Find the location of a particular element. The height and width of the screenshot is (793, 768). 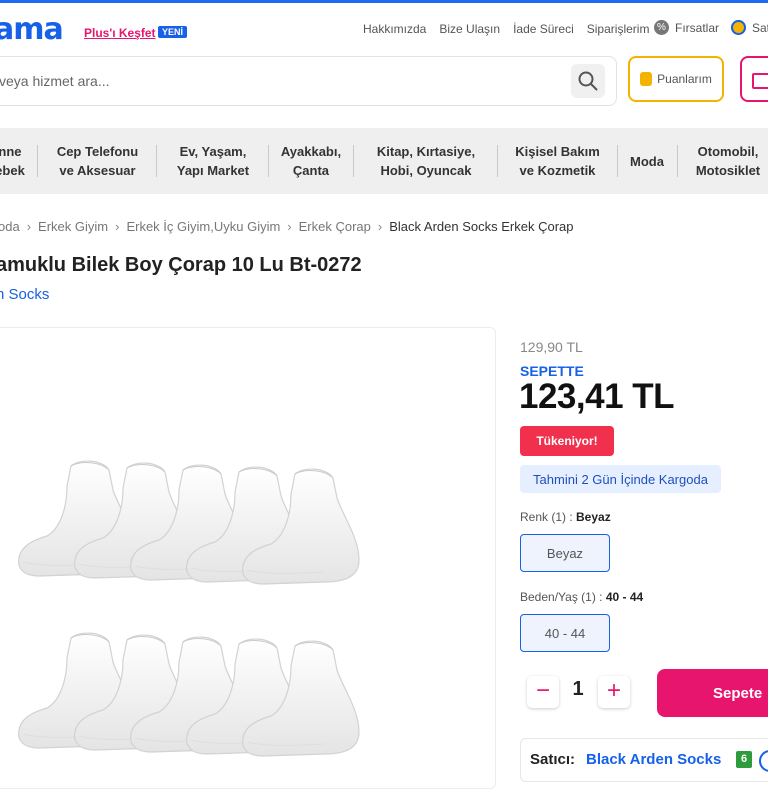

category-personal-care: Kişisel Bakım ve Kozmetik is located at coordinates (557, 161).